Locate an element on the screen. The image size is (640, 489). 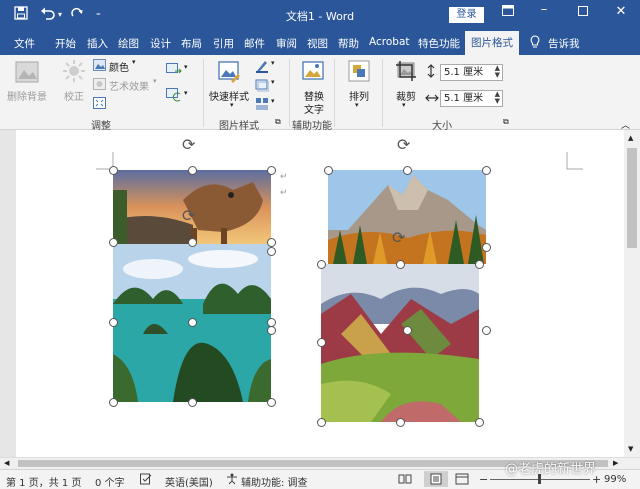
scroll-left-icon: ◀ is located at coordinates (6, 463).